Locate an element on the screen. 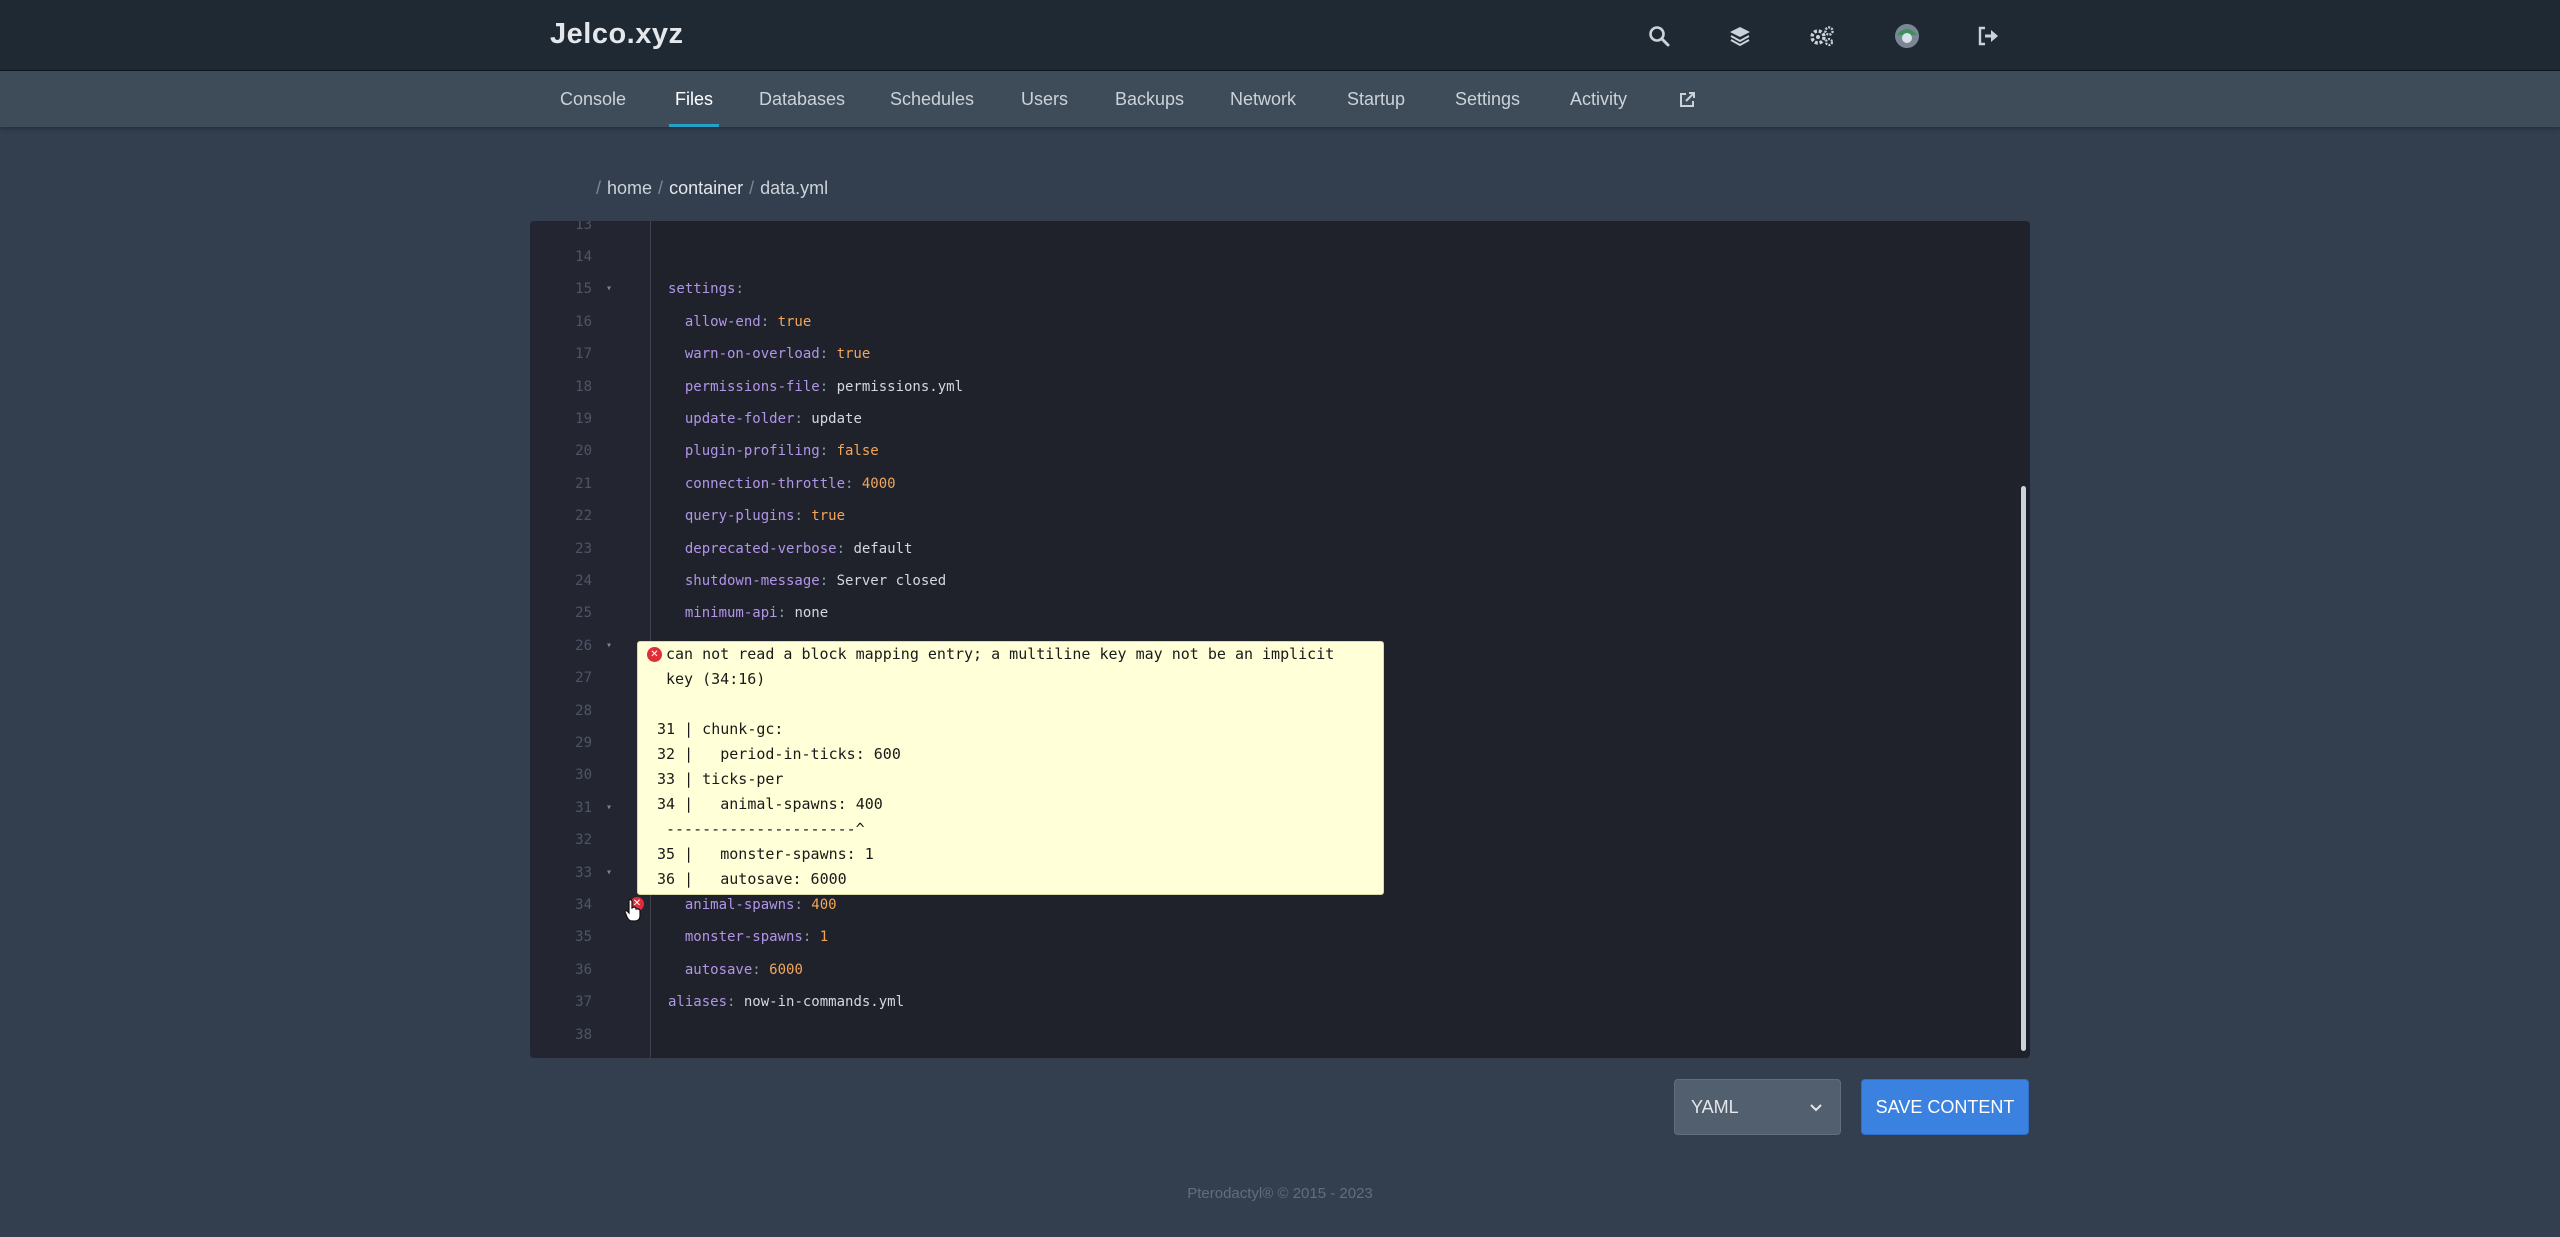 The image size is (2560, 1237). yaml-value: now-in-commands.yml is located at coordinates (824, 1002).